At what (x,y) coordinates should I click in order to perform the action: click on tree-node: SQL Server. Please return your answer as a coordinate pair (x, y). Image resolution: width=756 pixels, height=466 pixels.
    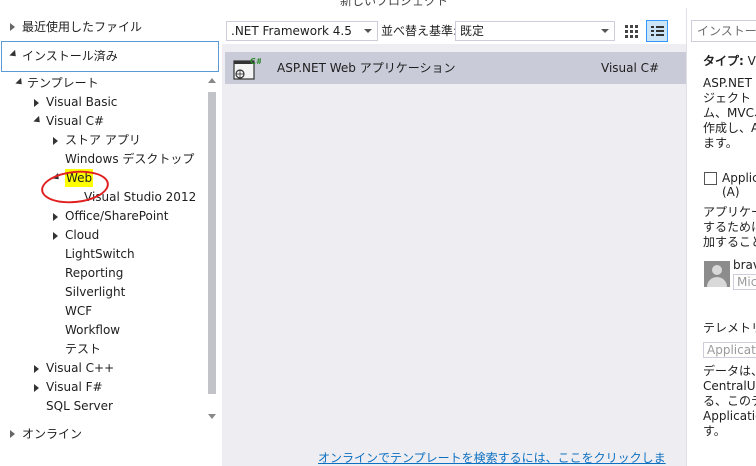
    Looking at the image, I should click on (103, 406).